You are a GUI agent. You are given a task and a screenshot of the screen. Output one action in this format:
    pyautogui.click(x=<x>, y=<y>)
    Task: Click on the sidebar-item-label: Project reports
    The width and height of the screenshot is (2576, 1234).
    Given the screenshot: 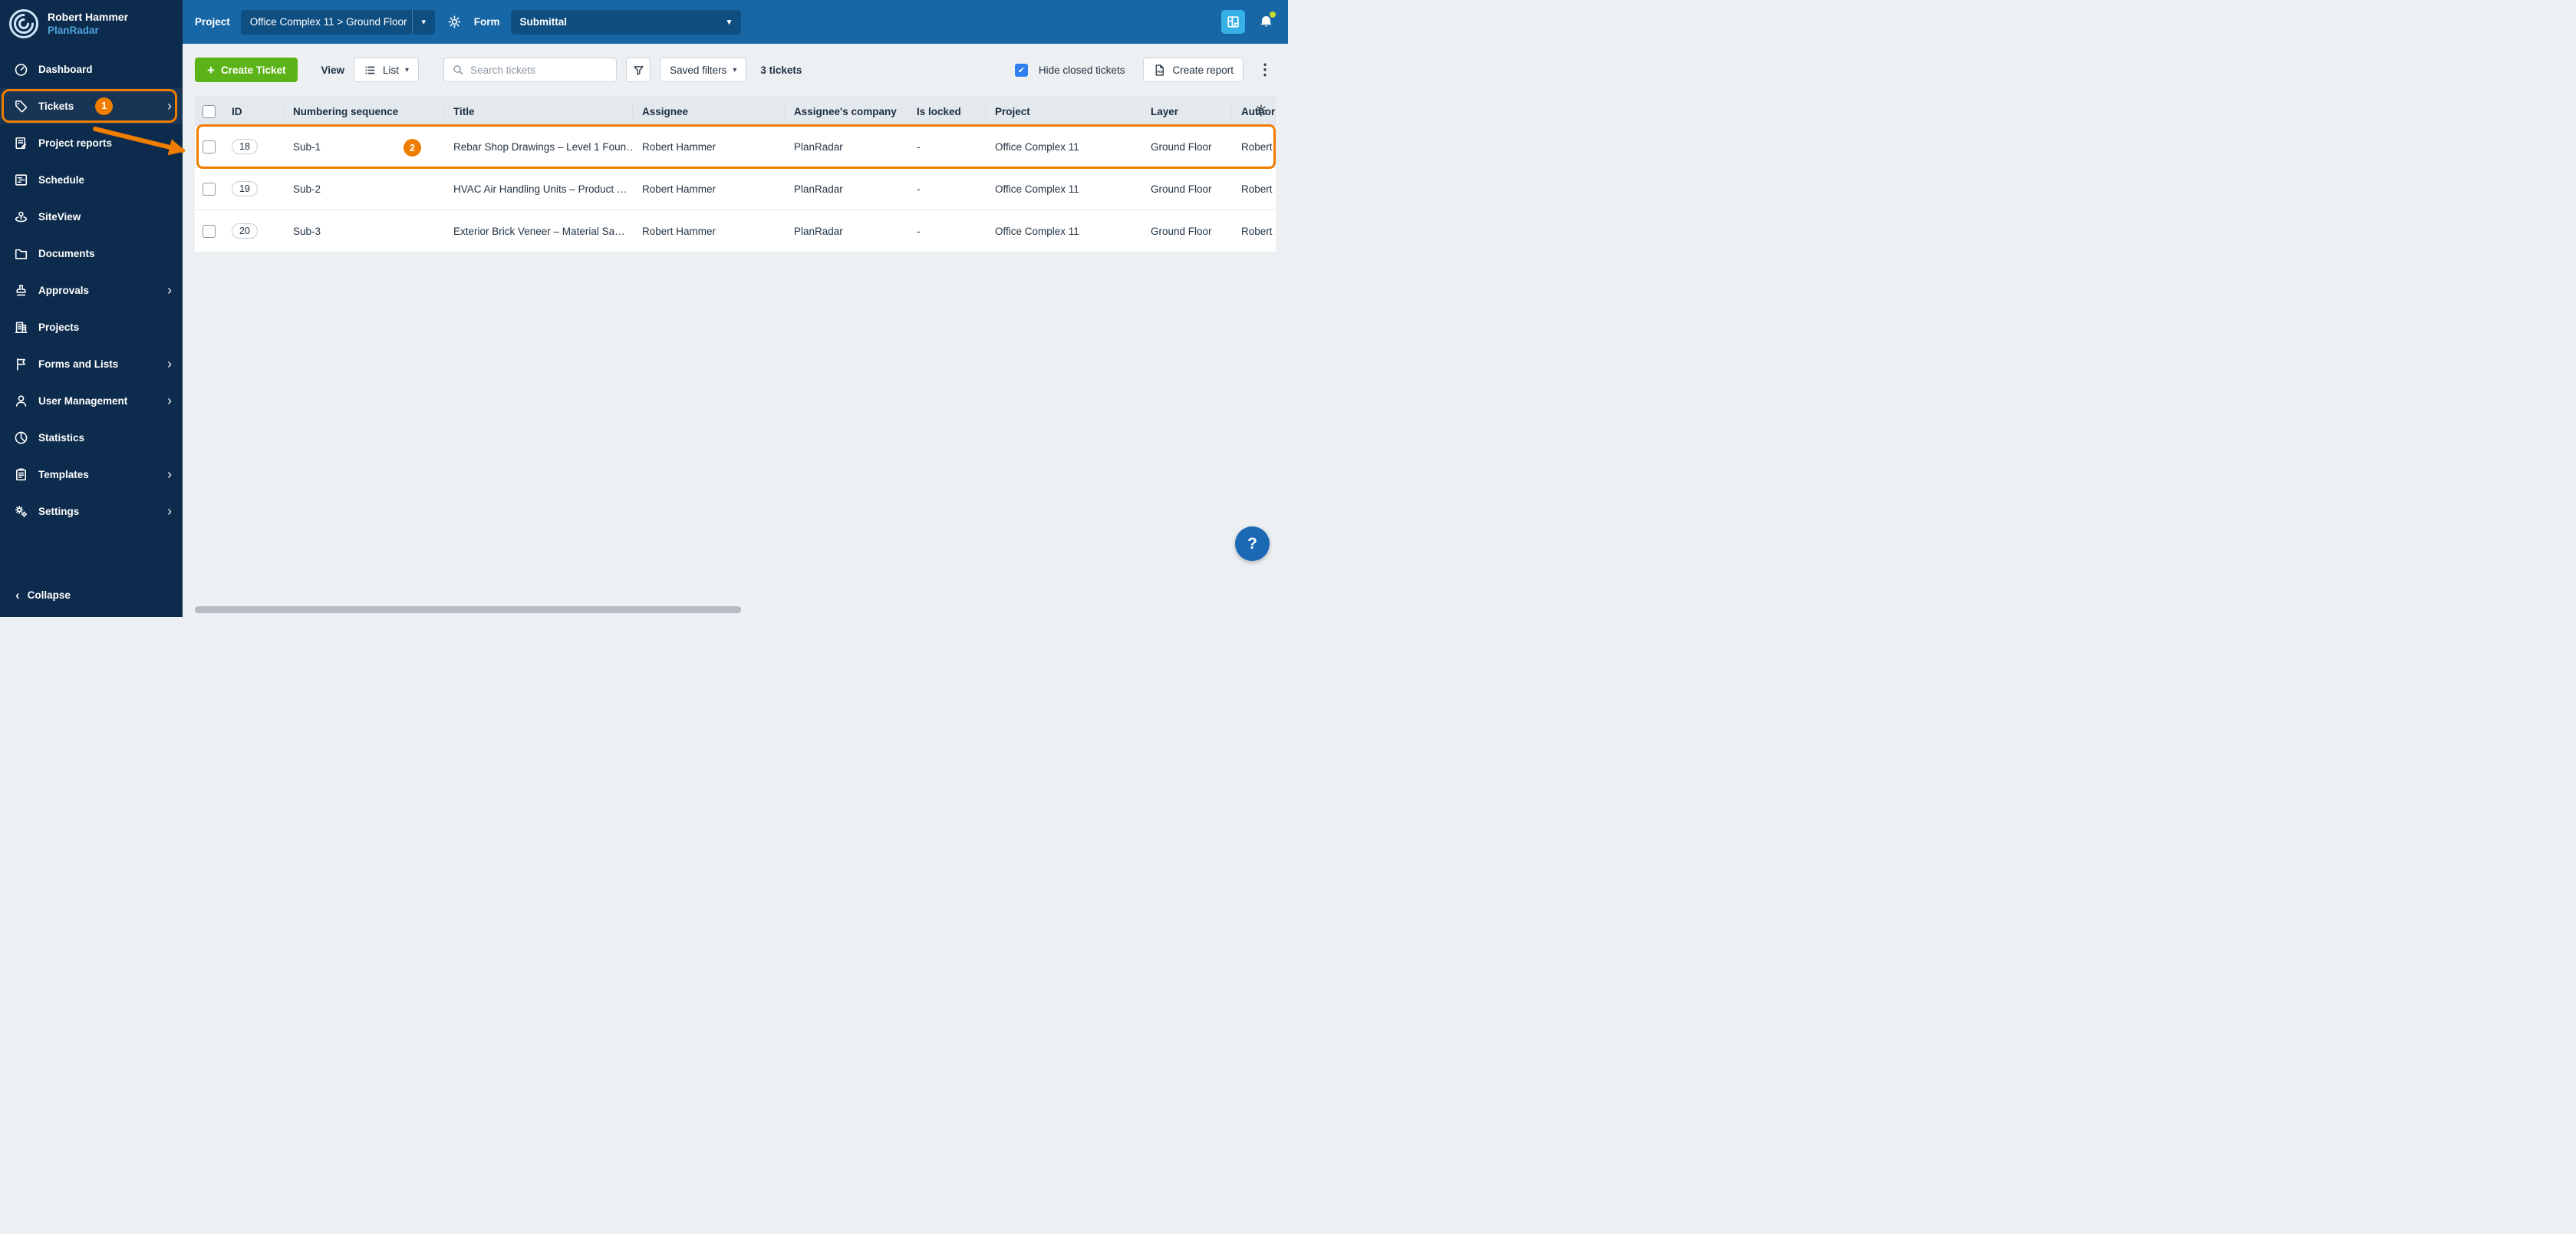 What is the action you would take?
    pyautogui.click(x=75, y=143)
    